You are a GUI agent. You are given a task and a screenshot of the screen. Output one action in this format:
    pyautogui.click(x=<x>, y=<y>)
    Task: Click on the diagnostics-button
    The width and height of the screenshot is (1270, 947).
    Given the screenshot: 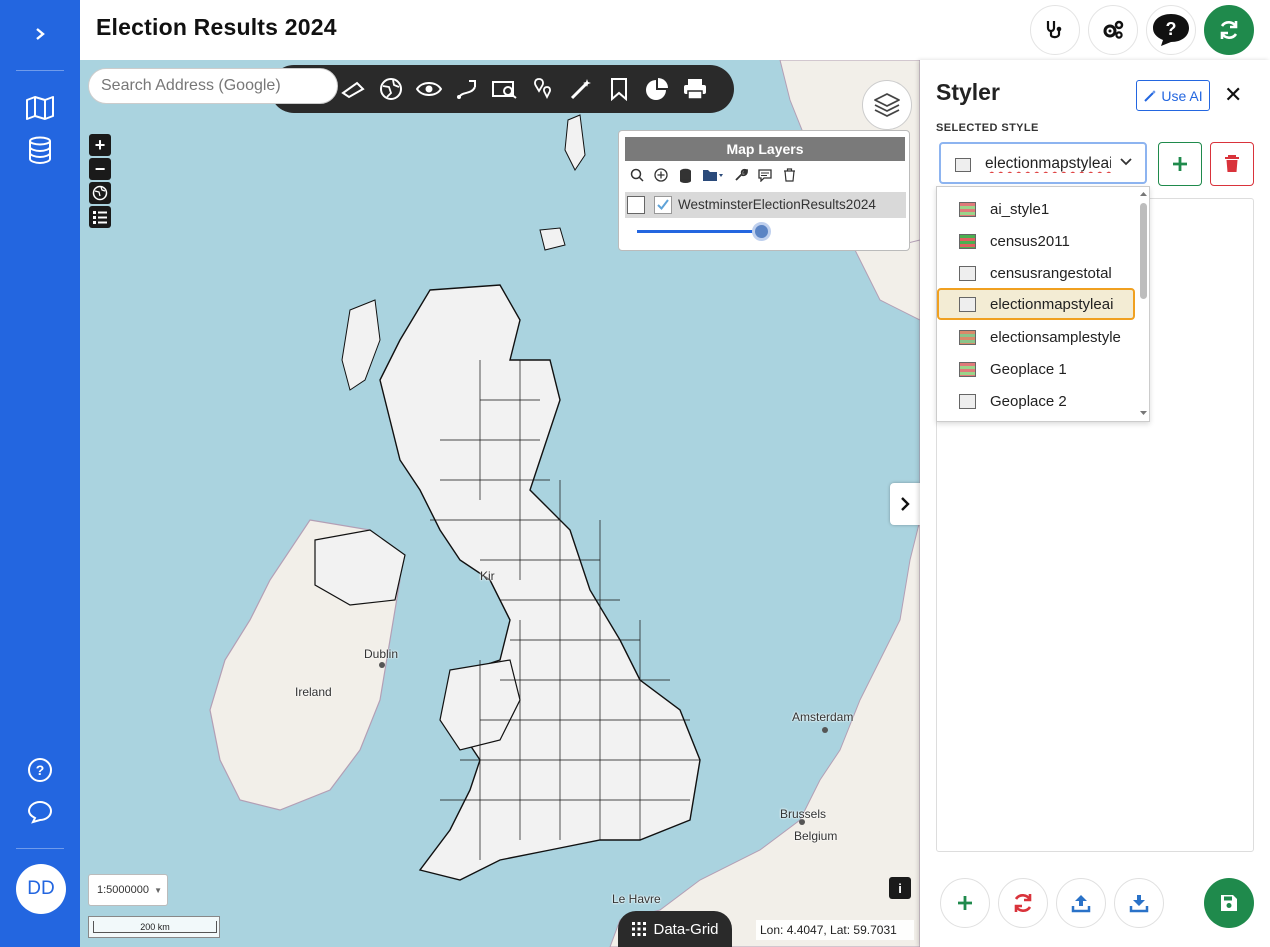 What is the action you would take?
    pyautogui.click(x=1055, y=30)
    